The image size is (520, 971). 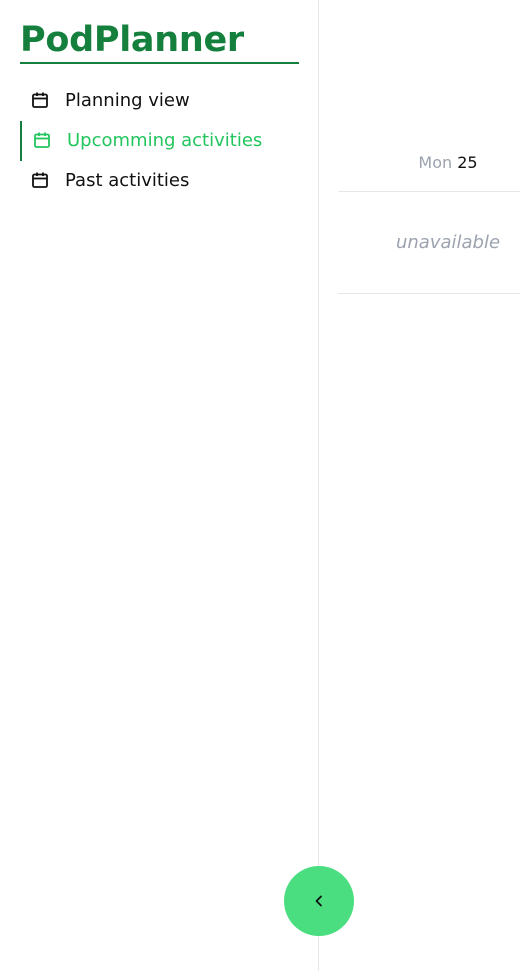 I want to click on day-label: Mon 25, so click(x=429, y=163).